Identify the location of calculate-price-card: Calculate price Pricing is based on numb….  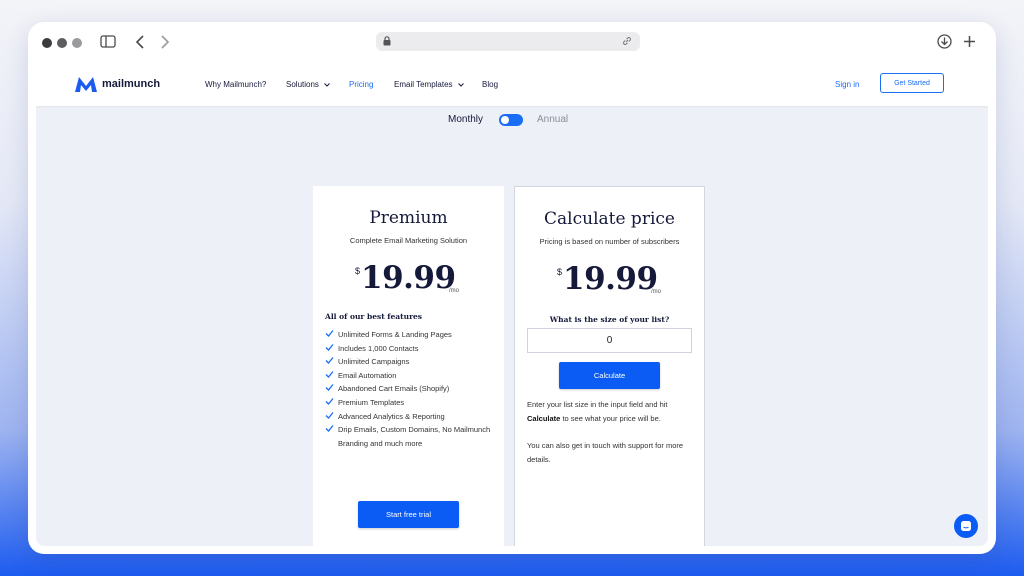
(609, 366).